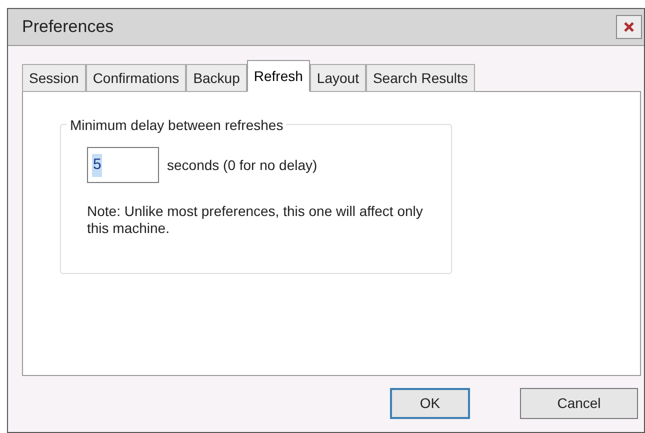  What do you see at coordinates (68, 27) in the screenshot?
I see `window-title: Preferences` at bounding box center [68, 27].